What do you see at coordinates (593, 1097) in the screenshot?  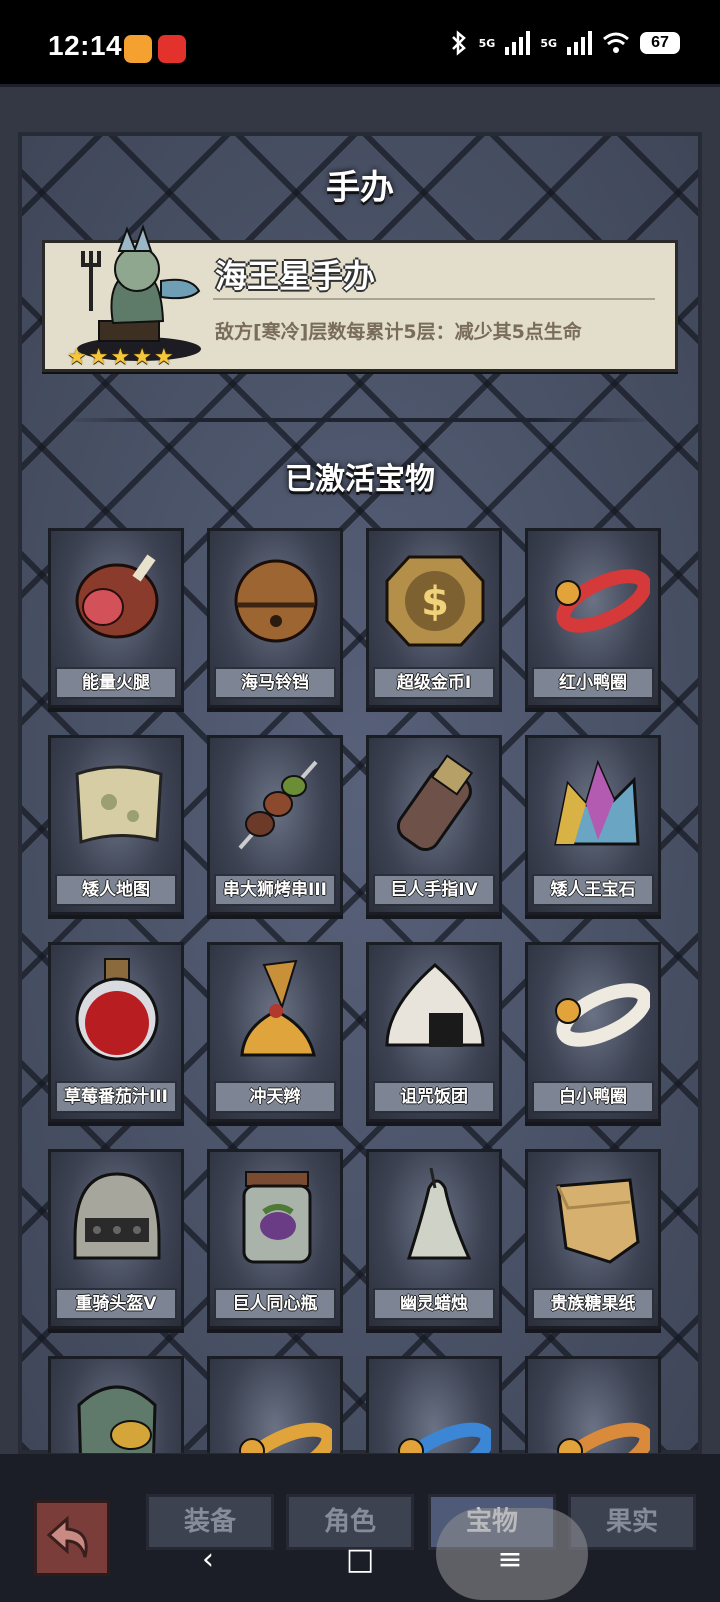 I see `treasure-item-label: 白小鸭圈` at bounding box center [593, 1097].